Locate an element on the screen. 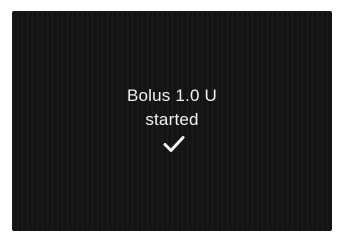  checkmark-icon is located at coordinates (174, 144).